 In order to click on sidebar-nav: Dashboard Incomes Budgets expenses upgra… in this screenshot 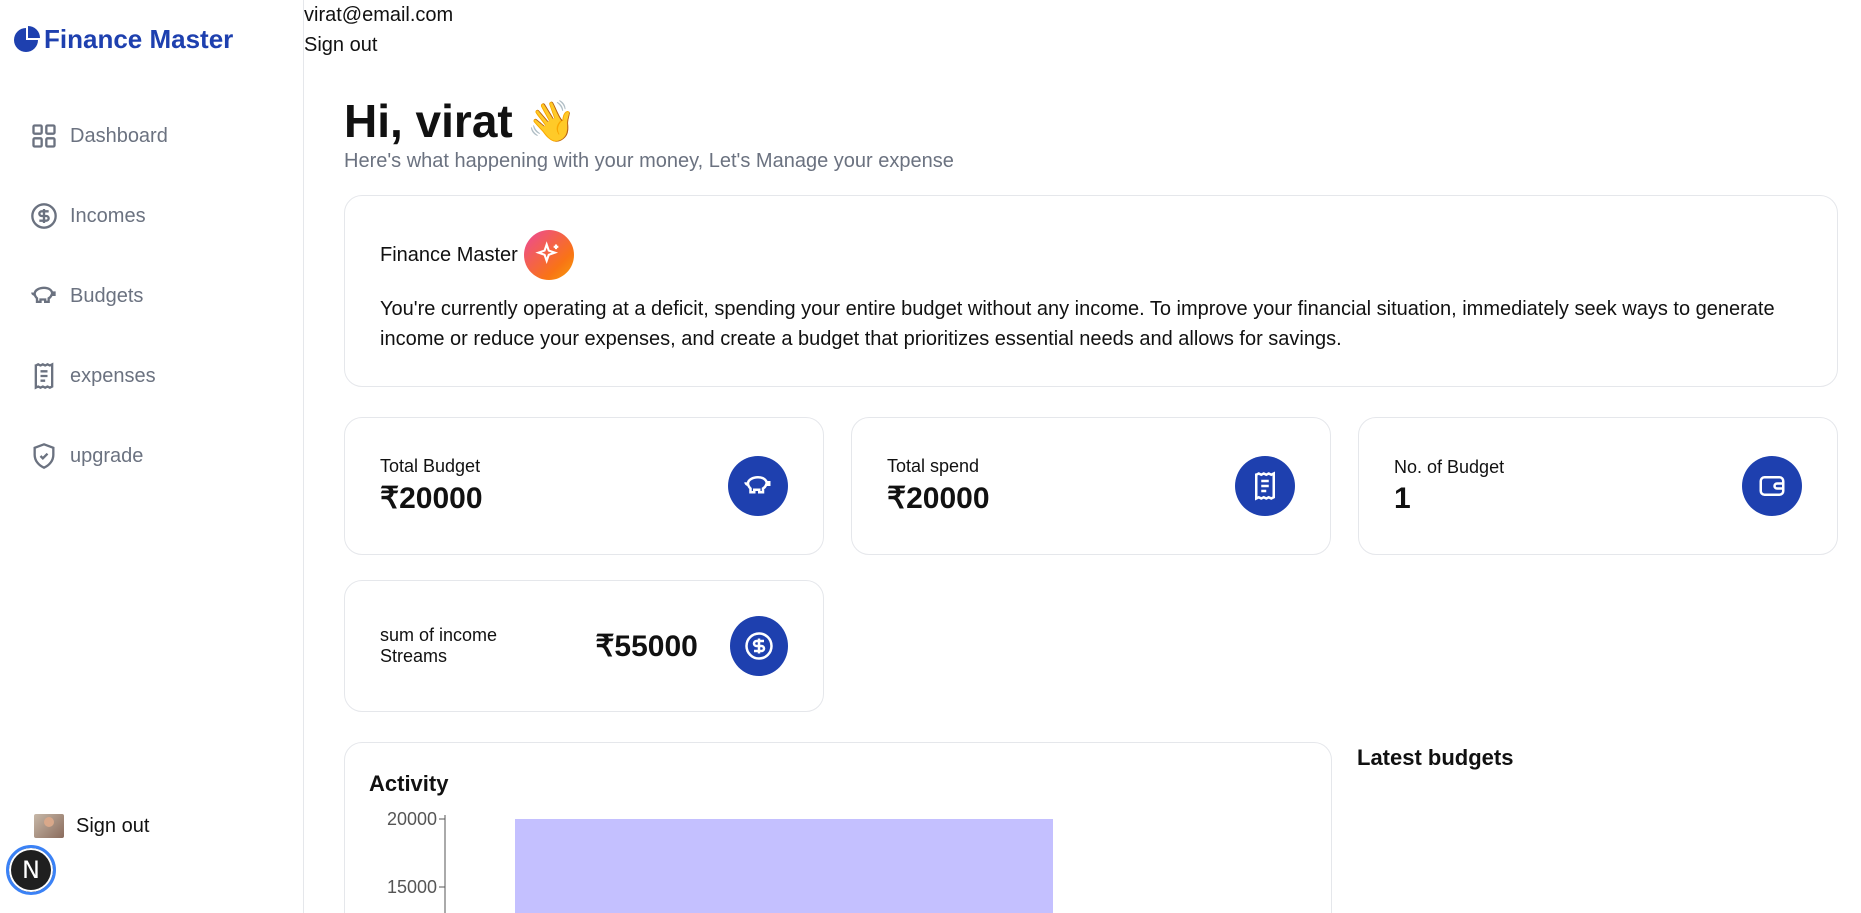, I will do `click(99, 296)`.